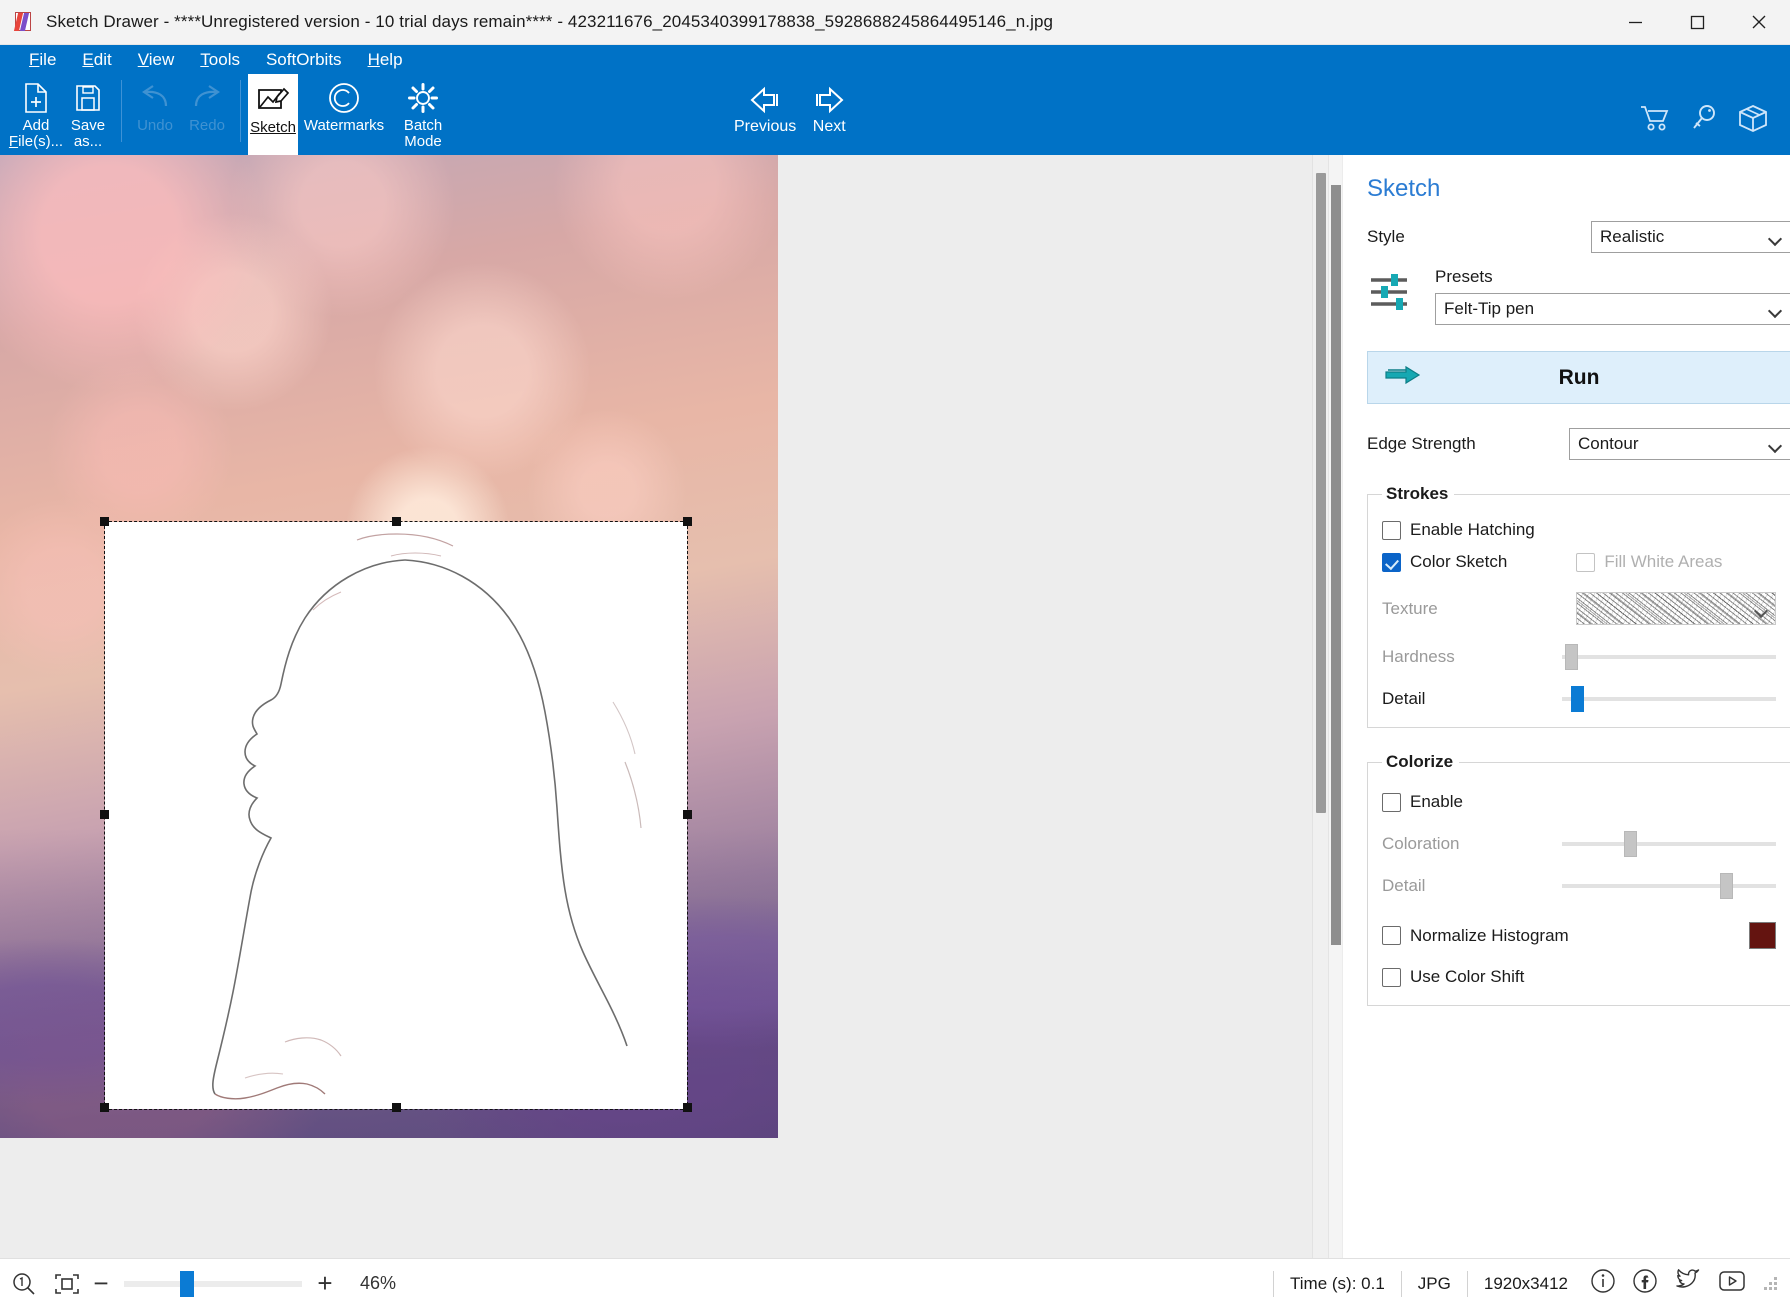  I want to click on gear-icon, so click(423, 98).